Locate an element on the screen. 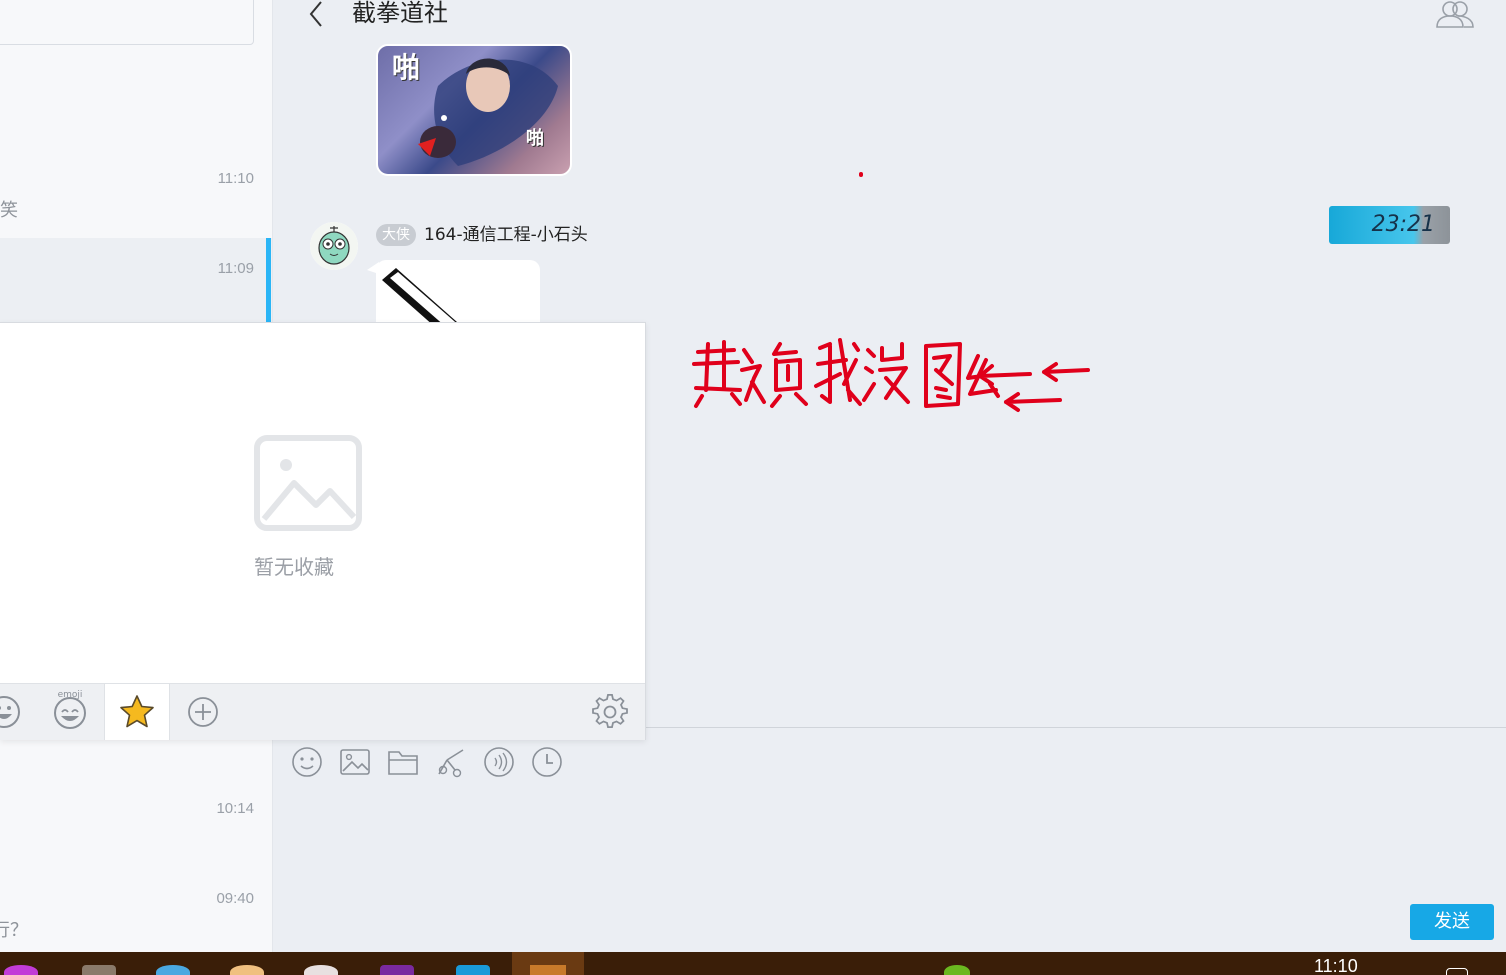 Image resolution: width=1506 pixels, height=975 pixels. image-icon is located at coordinates (355, 762).